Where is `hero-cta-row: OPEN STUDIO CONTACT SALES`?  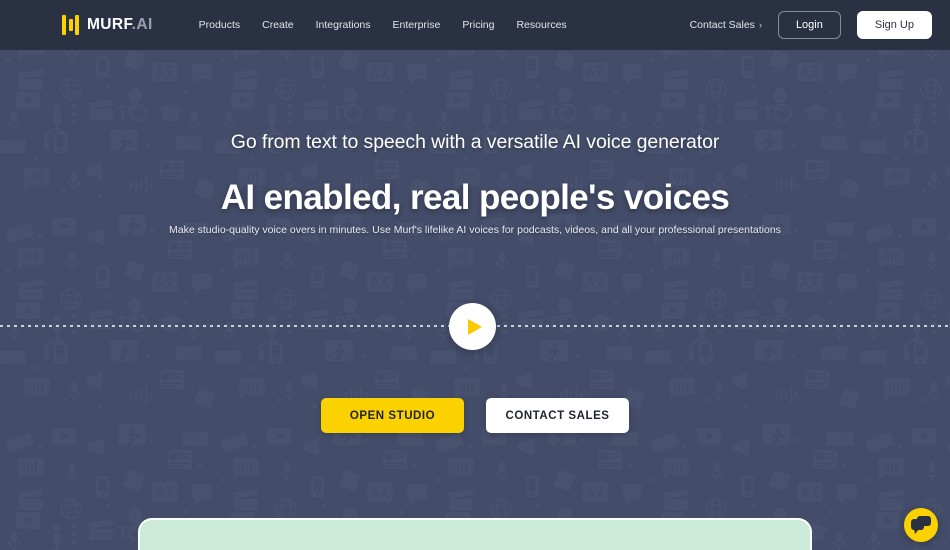 hero-cta-row: OPEN STUDIO CONTACT SALES is located at coordinates (475, 415).